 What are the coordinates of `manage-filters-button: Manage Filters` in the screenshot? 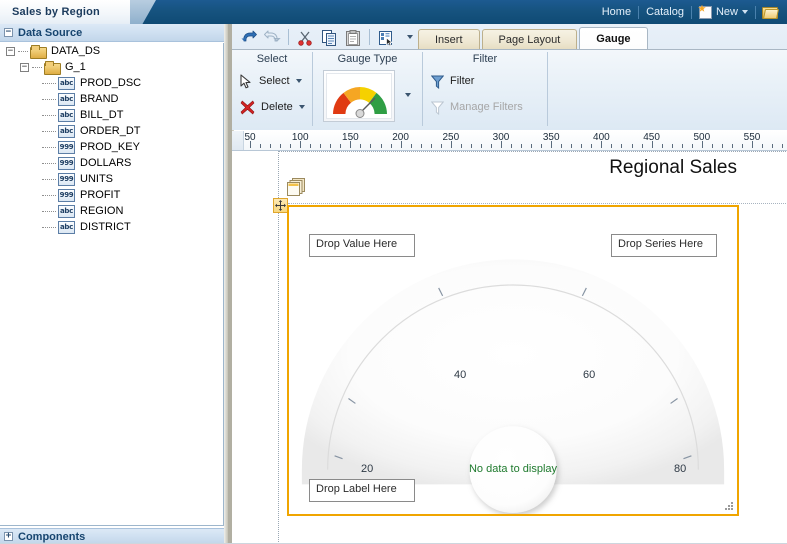 It's located at (485, 107).